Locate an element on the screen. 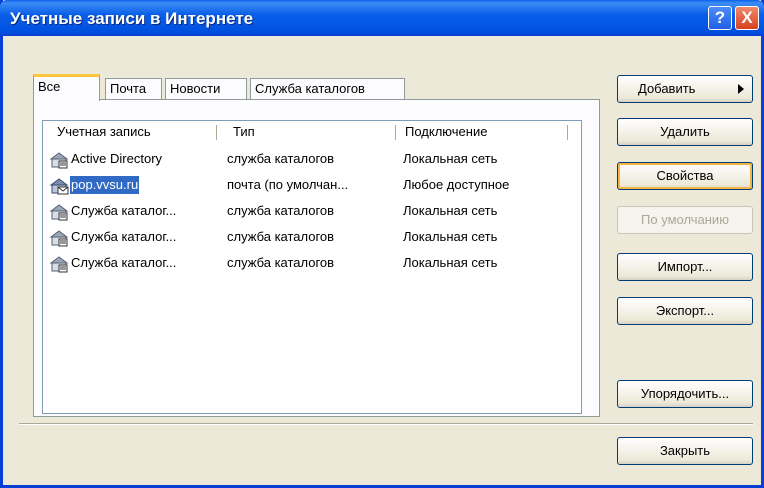  delete-button: Удалить is located at coordinates (685, 132).